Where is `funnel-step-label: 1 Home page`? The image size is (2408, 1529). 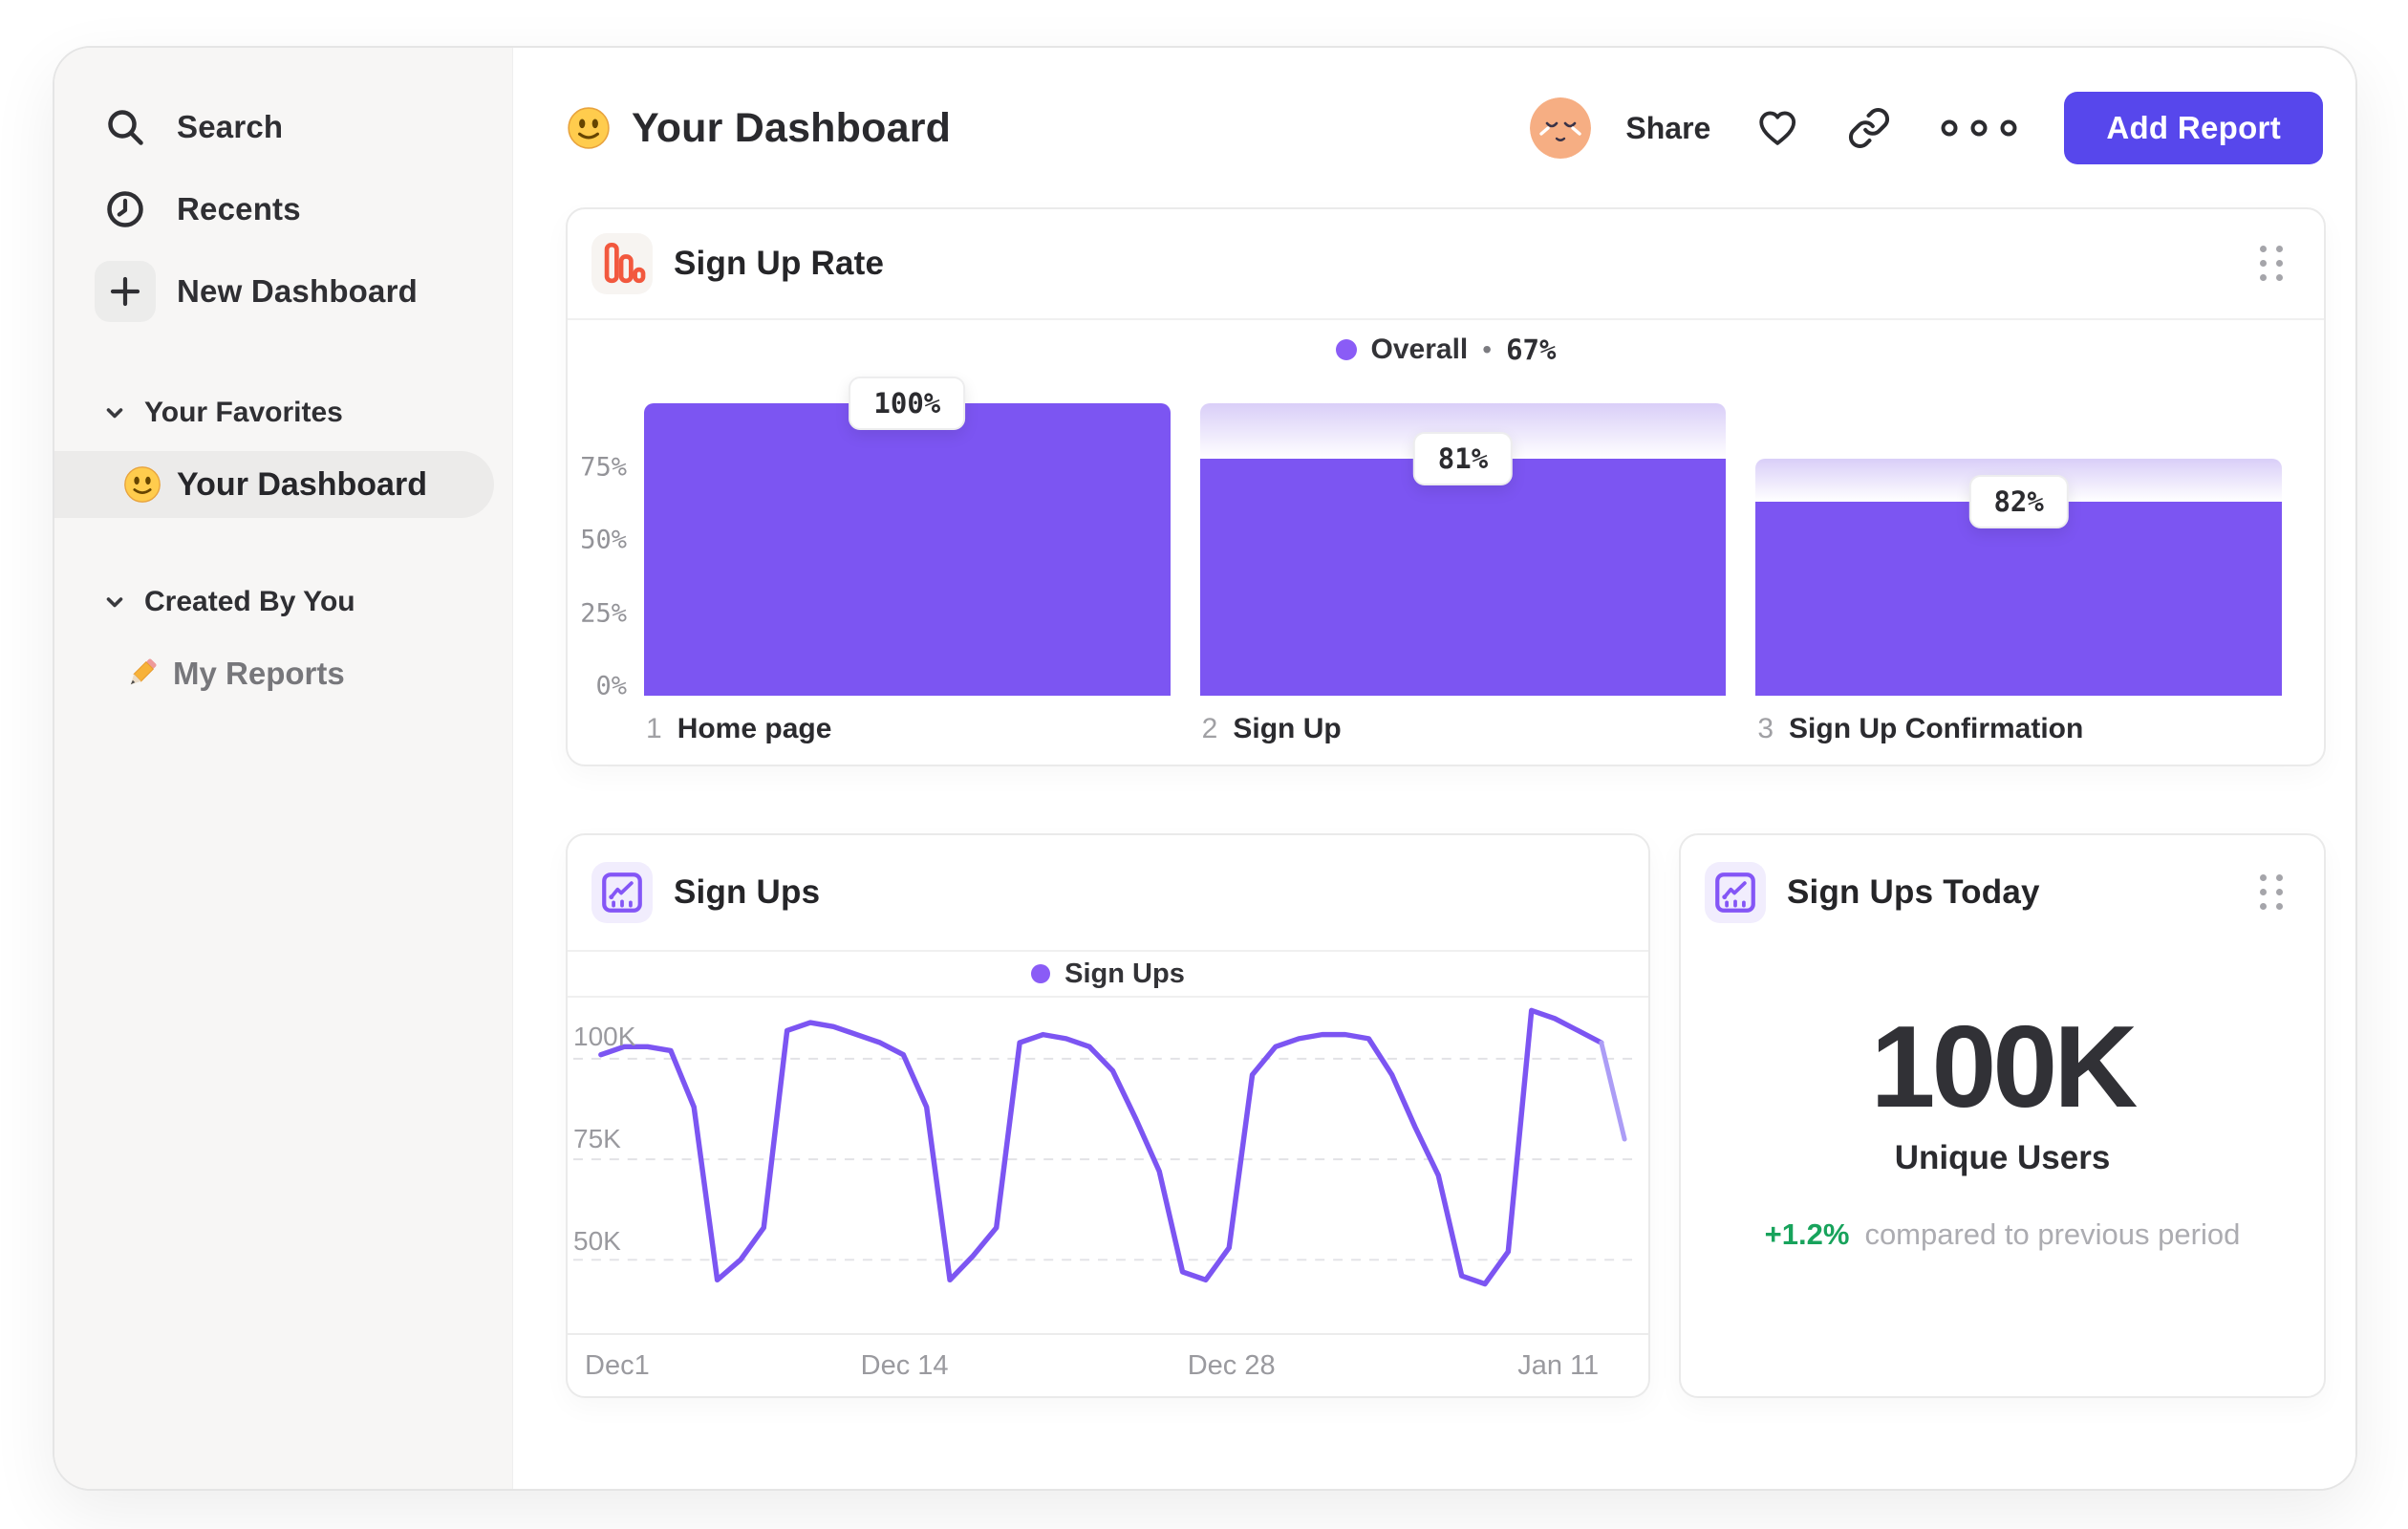 funnel-step-label: 1 Home page is located at coordinates (739, 728).